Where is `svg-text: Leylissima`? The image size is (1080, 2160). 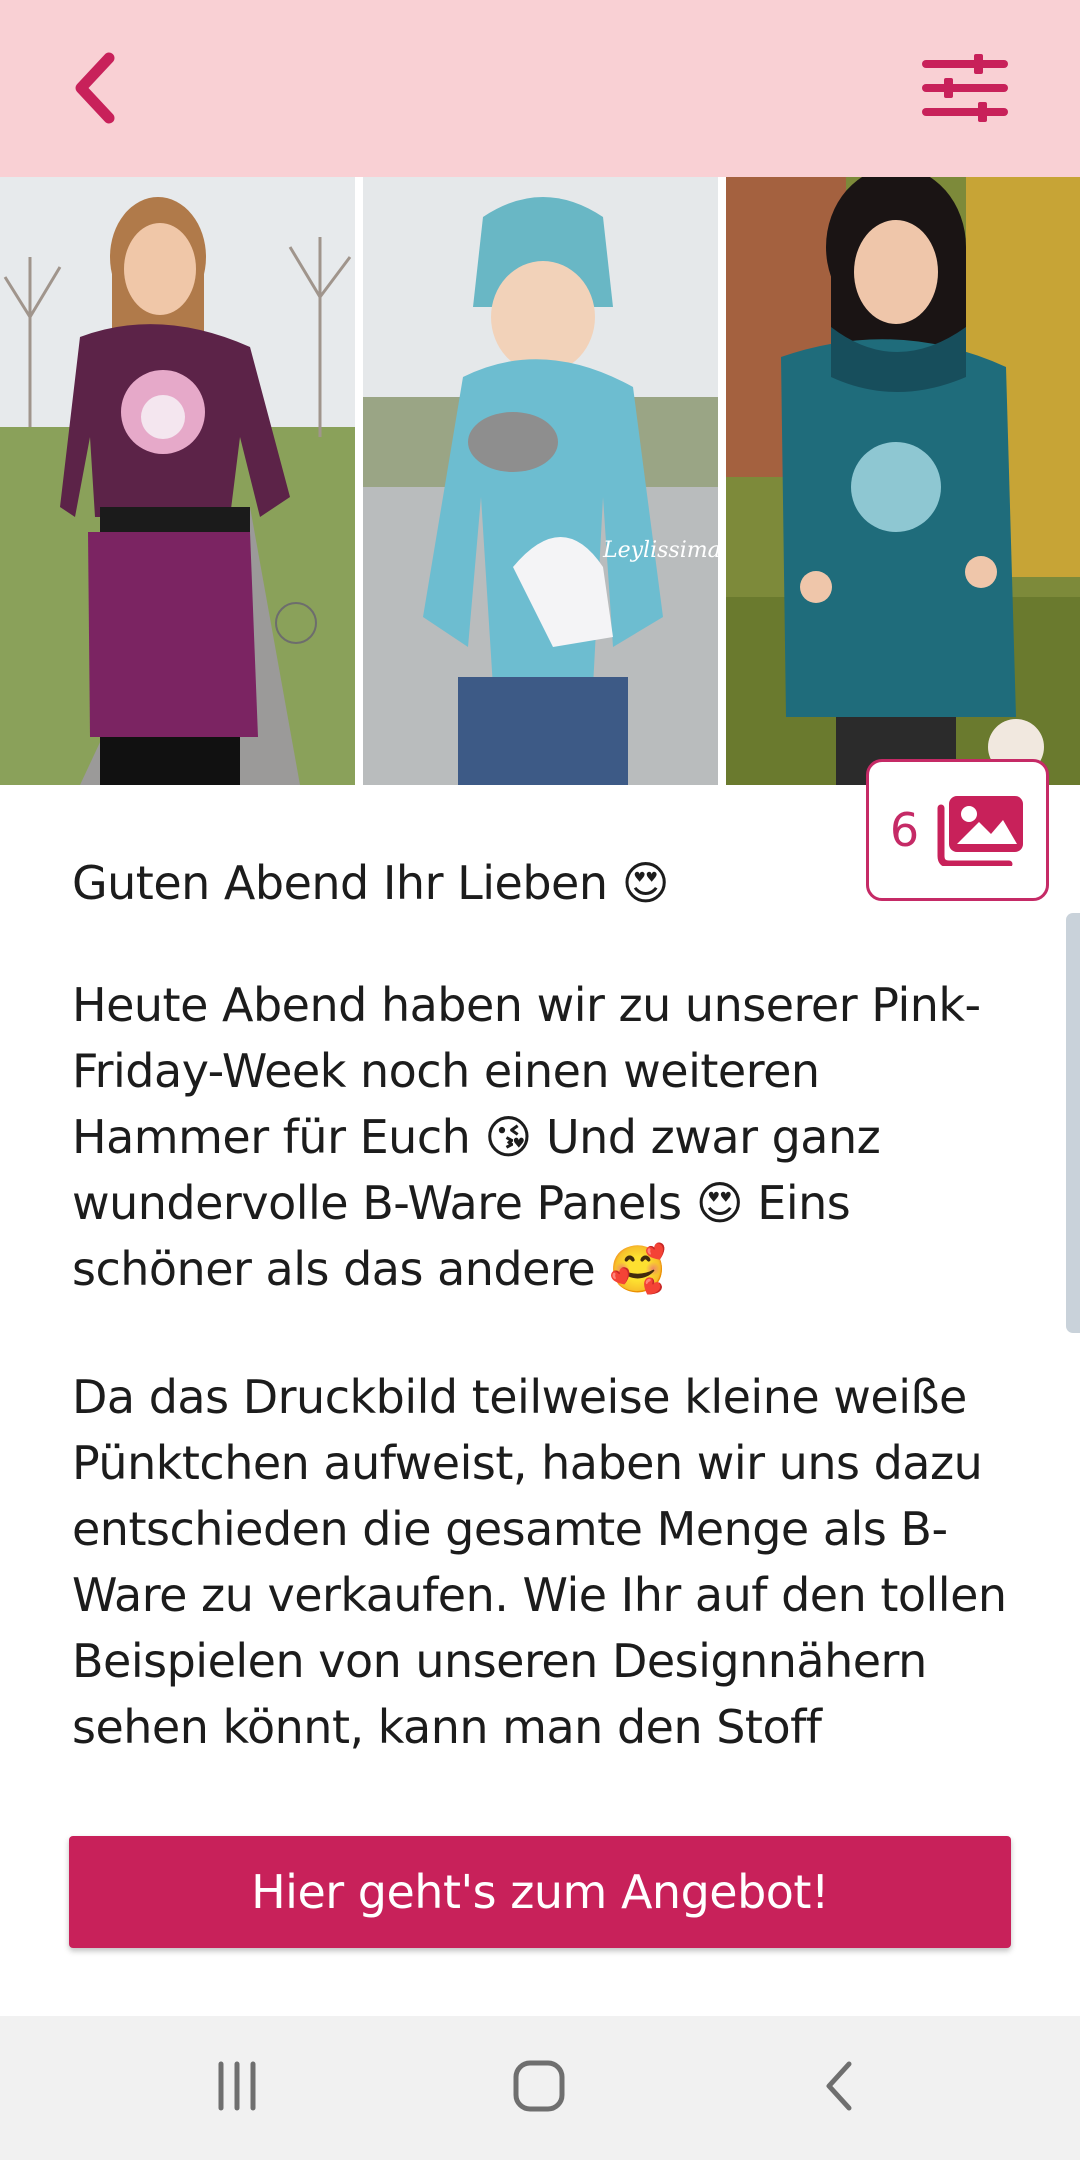
svg-text: Leylissima is located at coordinates (660, 550).